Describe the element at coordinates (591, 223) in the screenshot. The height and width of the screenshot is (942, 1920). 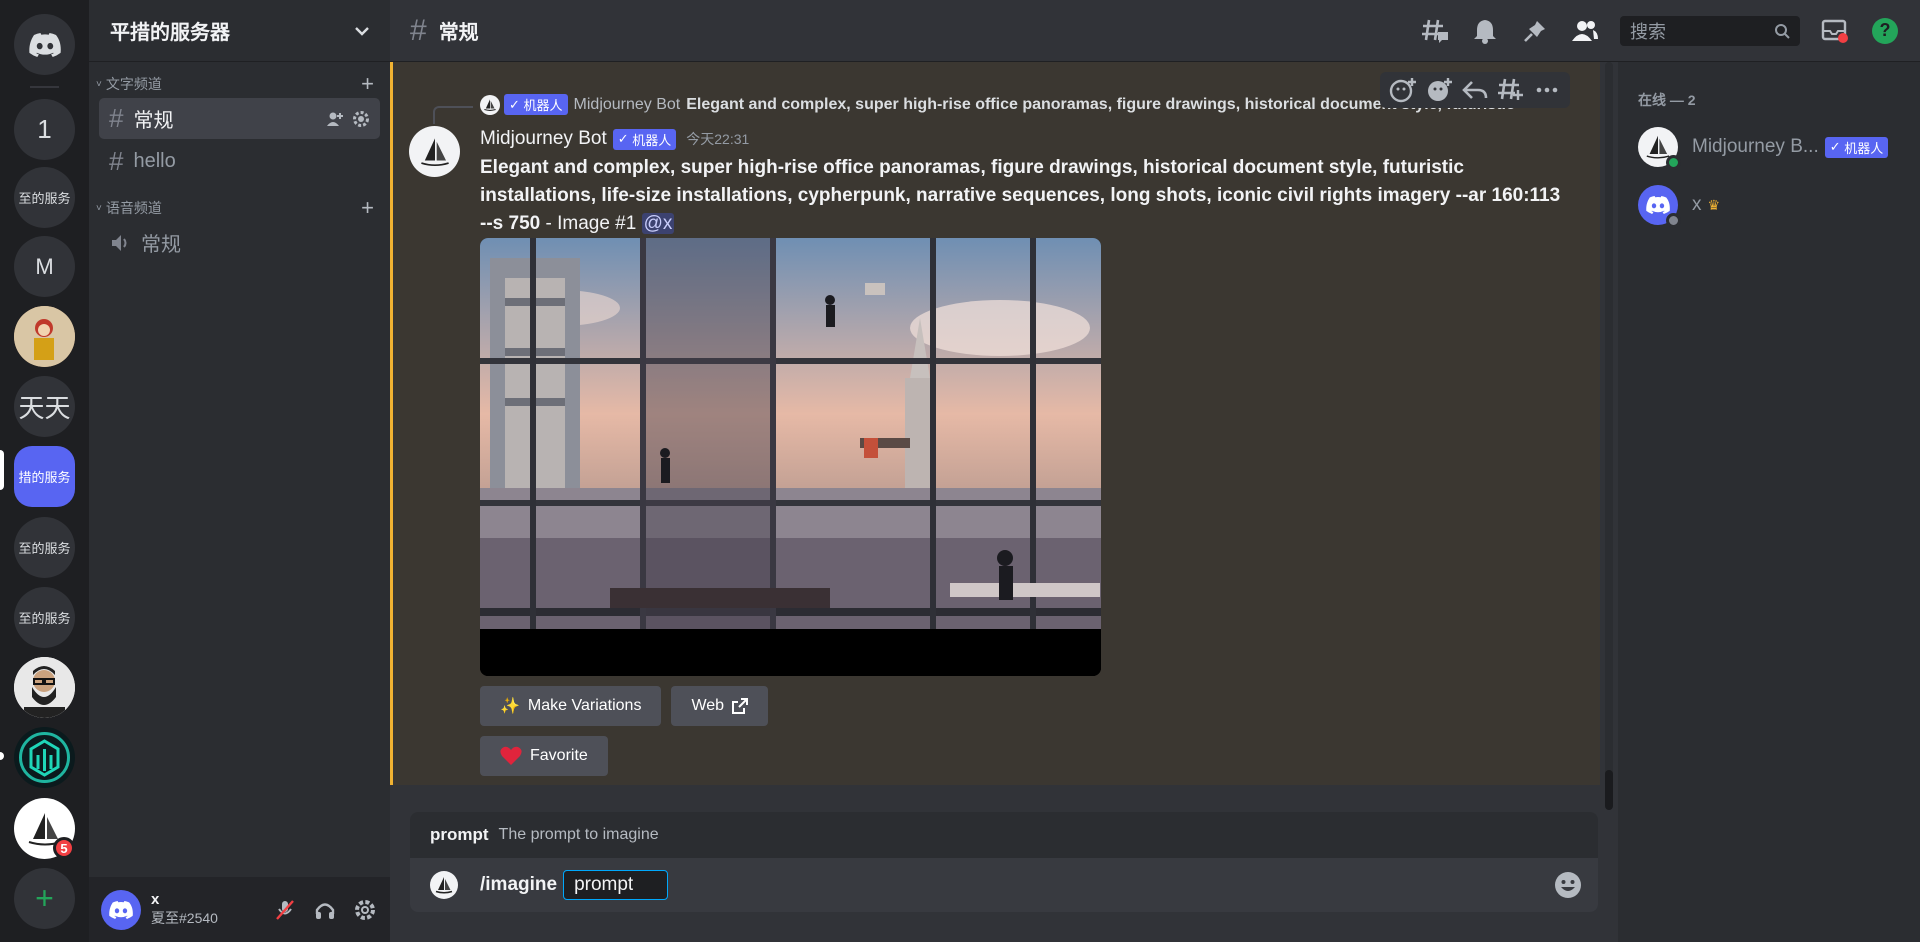
I see `image-label: - Image #1` at that location.